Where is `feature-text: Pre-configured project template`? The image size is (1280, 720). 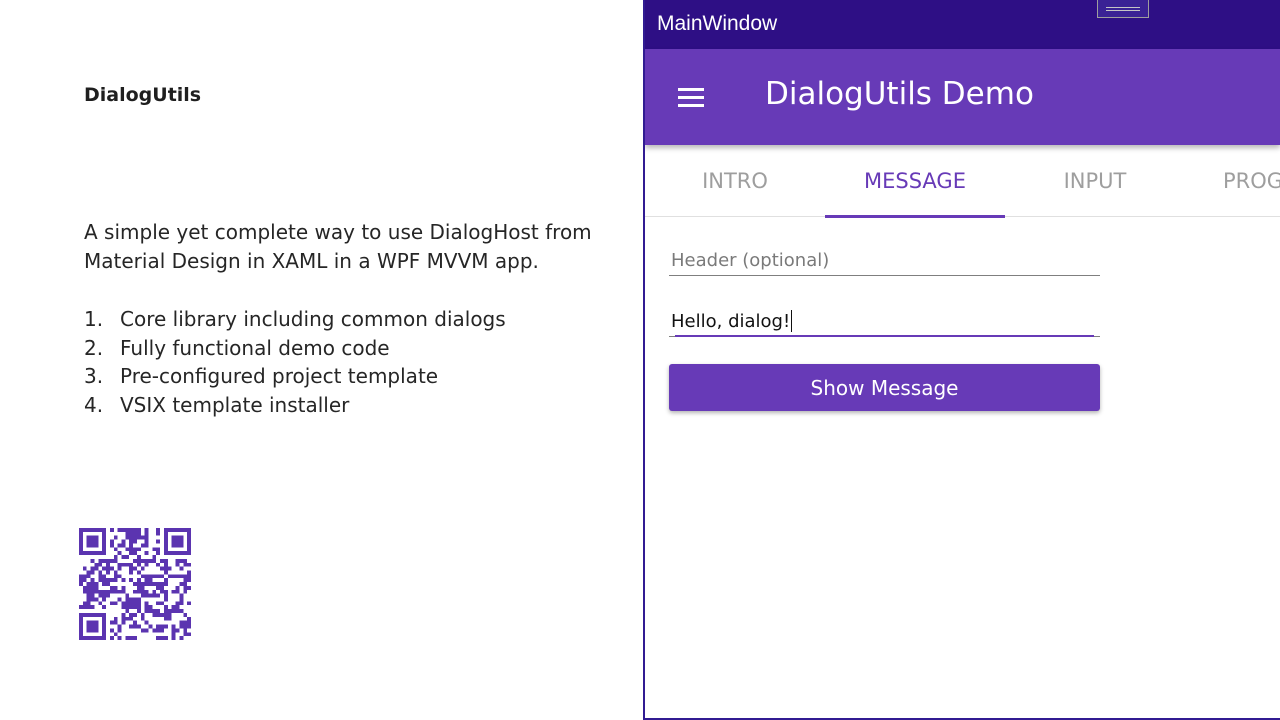 feature-text: Pre-configured project template is located at coordinates (279, 376).